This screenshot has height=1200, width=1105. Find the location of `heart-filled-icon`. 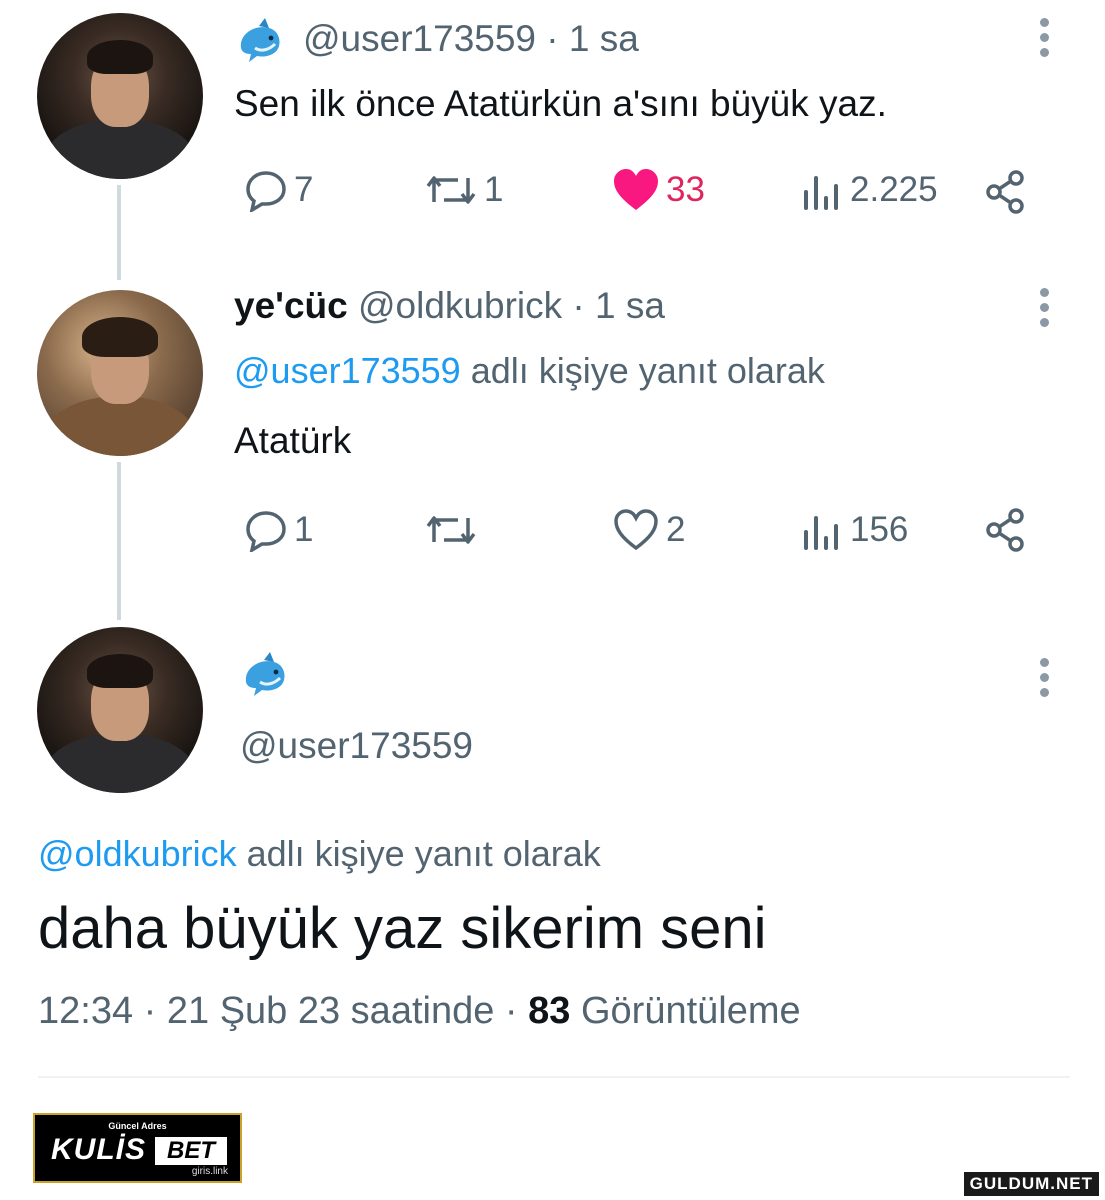

heart-filled-icon is located at coordinates (636, 189).